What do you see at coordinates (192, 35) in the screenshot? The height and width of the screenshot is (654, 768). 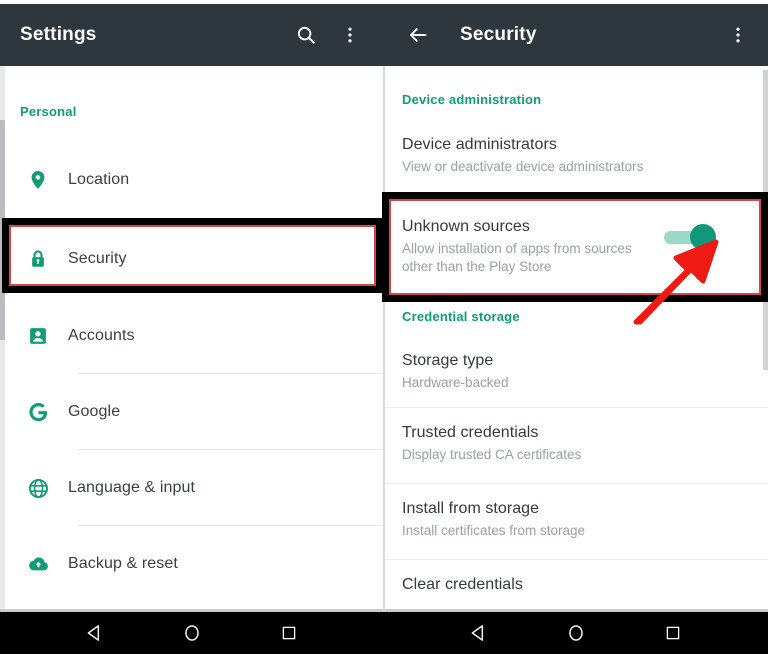 I see `settings-appbar: Settings` at bounding box center [192, 35].